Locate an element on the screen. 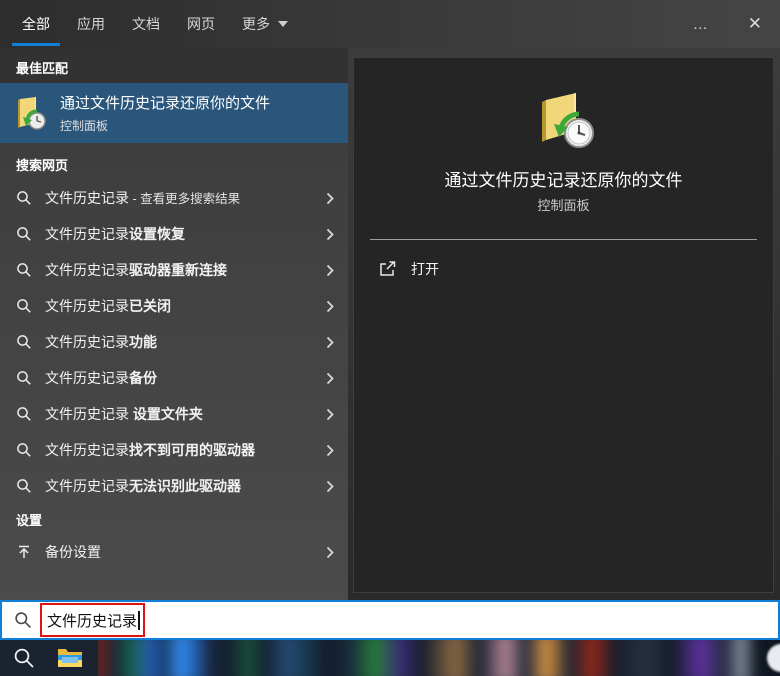 This screenshot has height=676, width=780. web-suggestion-row: 文件历史记录 - 查看更多搜索结果 is located at coordinates (174, 198).